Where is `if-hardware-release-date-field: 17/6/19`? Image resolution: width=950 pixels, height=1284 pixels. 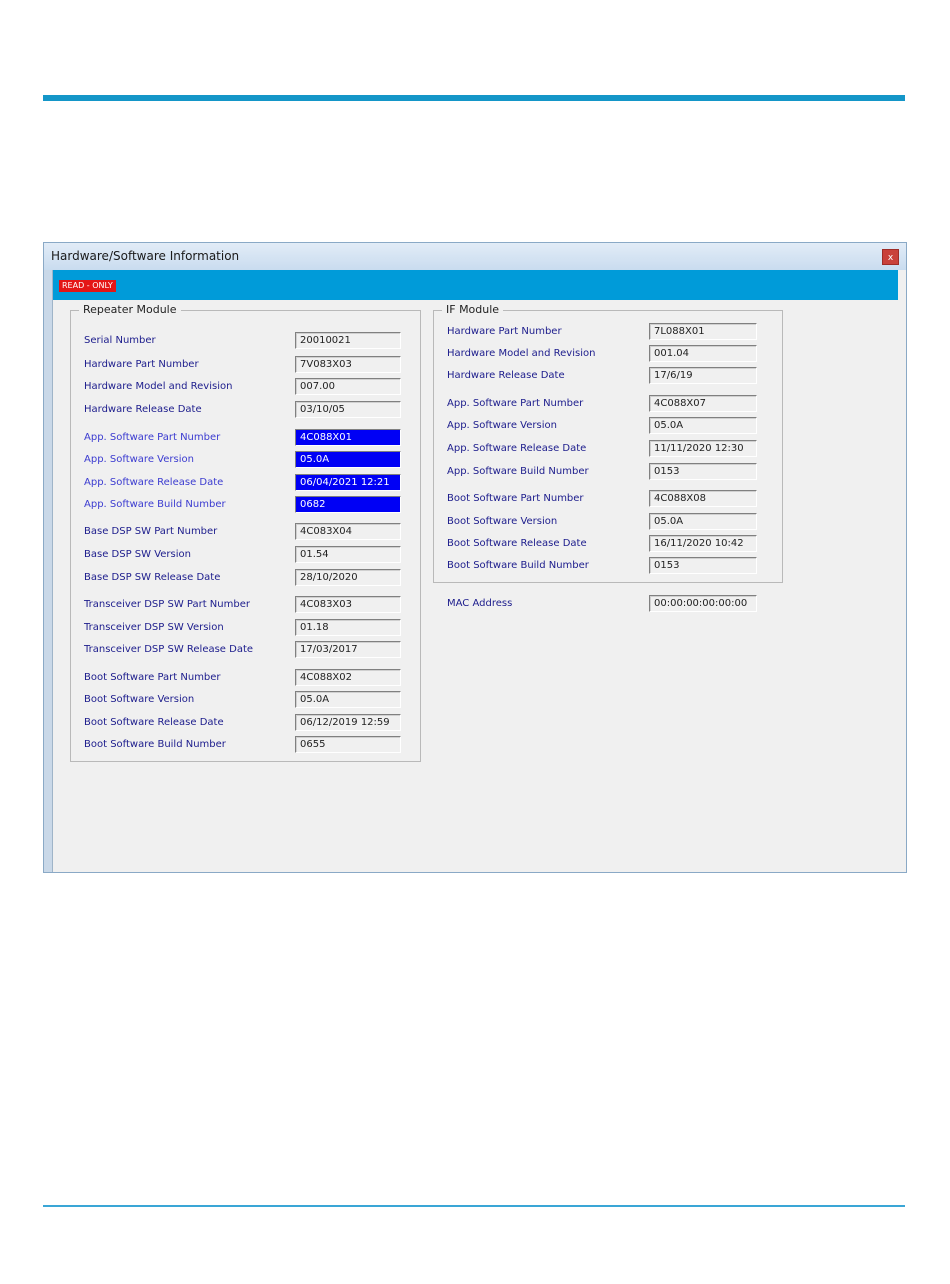
if-hardware-release-date-field: 17/6/19 is located at coordinates (703, 375).